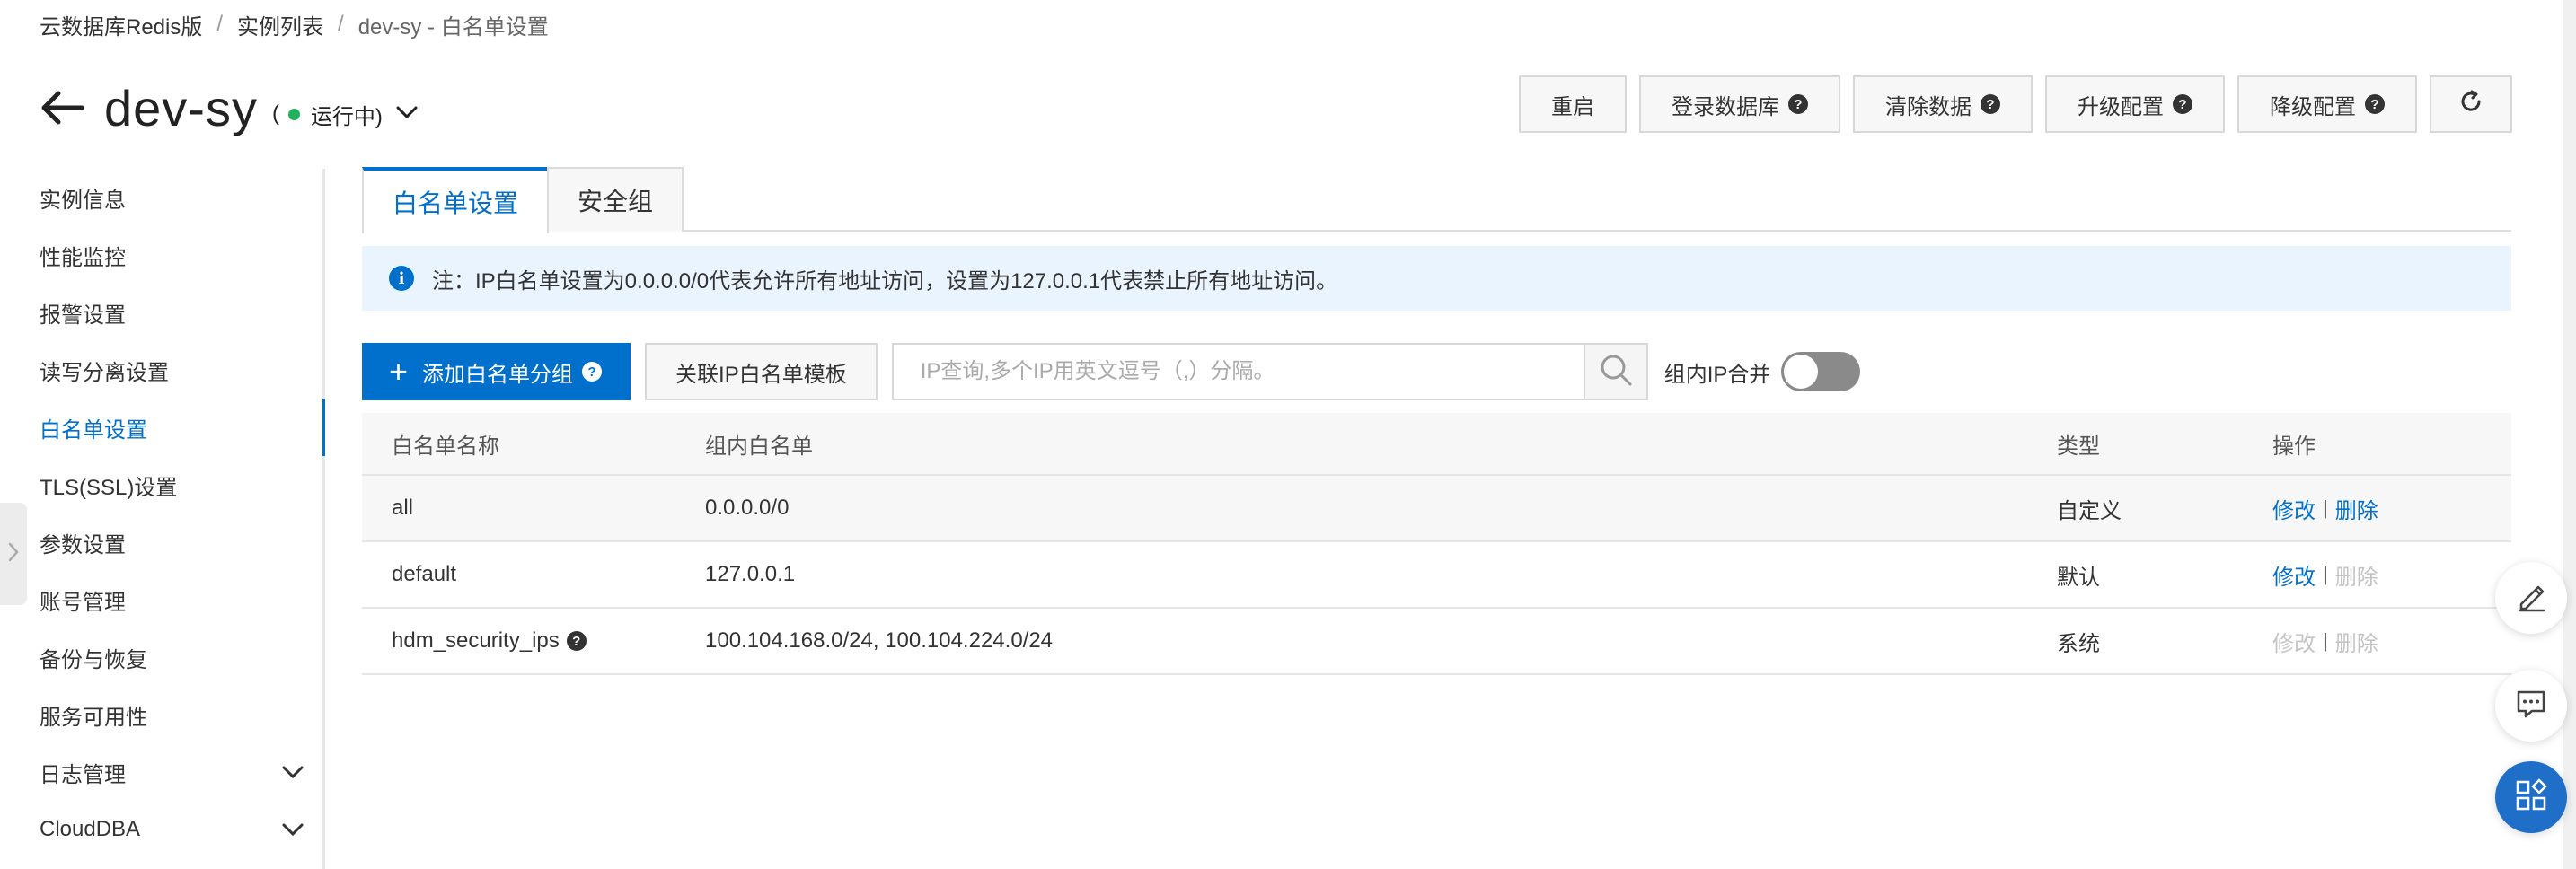 Image resolution: width=2576 pixels, height=869 pixels. What do you see at coordinates (161, 657) in the screenshot?
I see `sidebar-item-backup: 备份与恢复` at bounding box center [161, 657].